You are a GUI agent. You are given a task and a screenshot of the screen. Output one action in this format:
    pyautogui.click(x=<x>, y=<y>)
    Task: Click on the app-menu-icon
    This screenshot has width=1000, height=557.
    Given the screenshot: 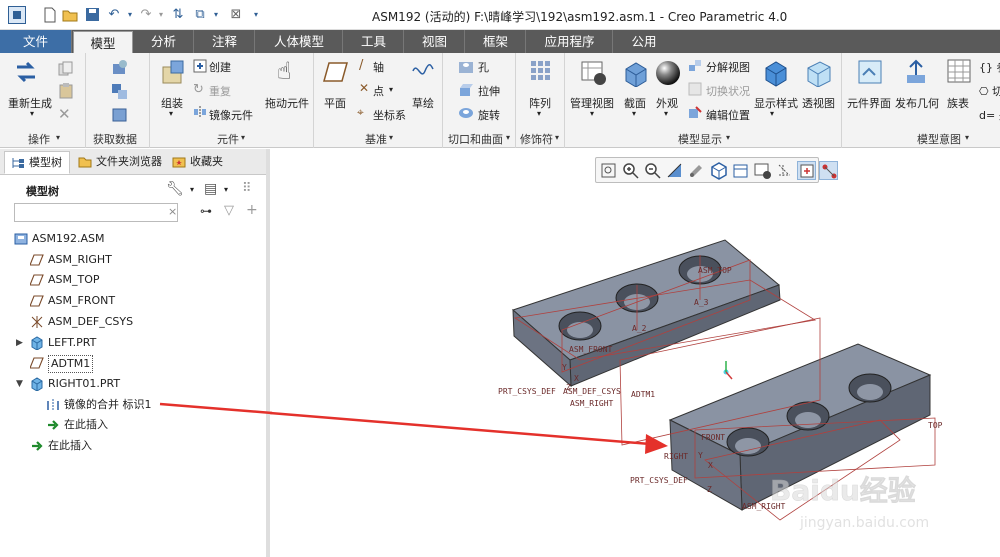 What is the action you would take?
    pyautogui.click(x=17, y=15)
    